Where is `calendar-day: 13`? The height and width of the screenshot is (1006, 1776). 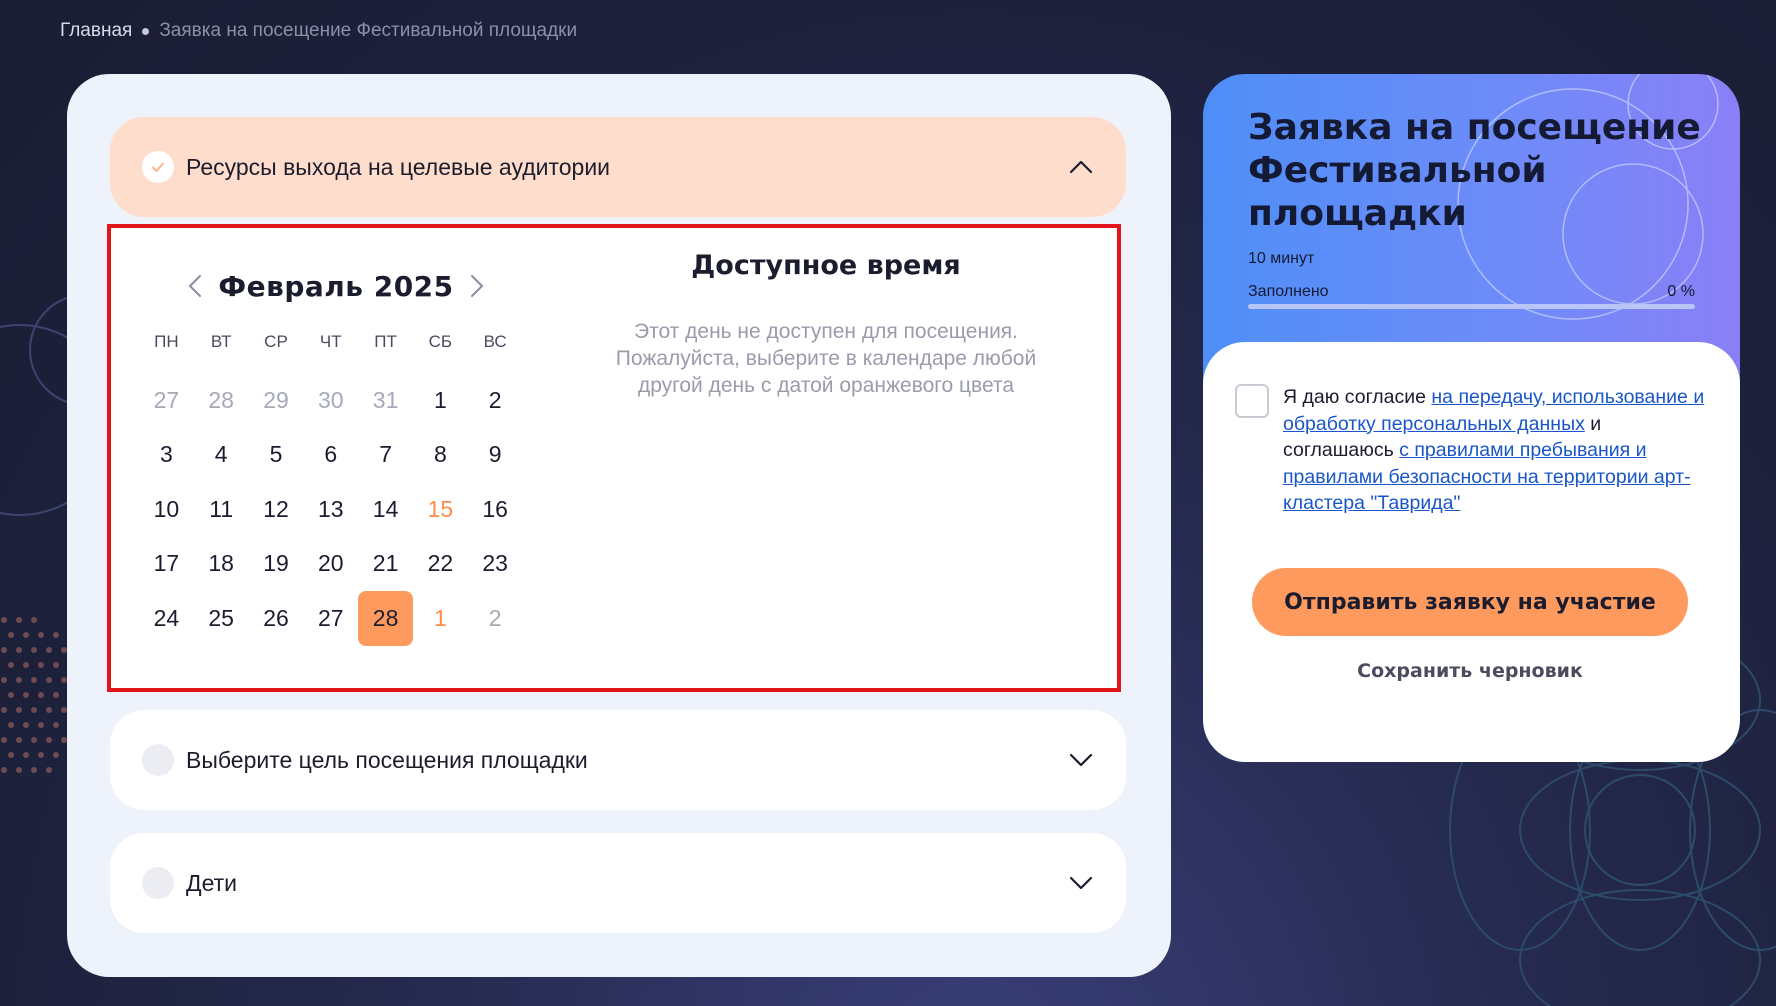 calendar-day: 13 is located at coordinates (330, 509).